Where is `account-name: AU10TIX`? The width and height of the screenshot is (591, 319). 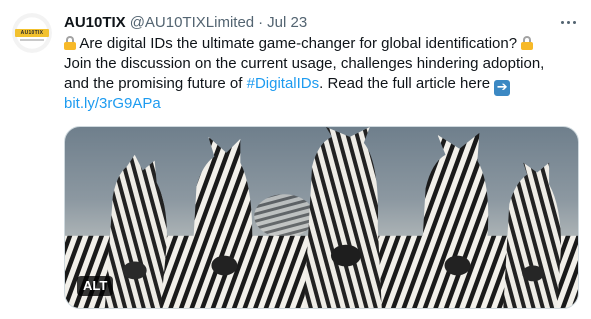
account-name: AU10TIX is located at coordinates (95, 22).